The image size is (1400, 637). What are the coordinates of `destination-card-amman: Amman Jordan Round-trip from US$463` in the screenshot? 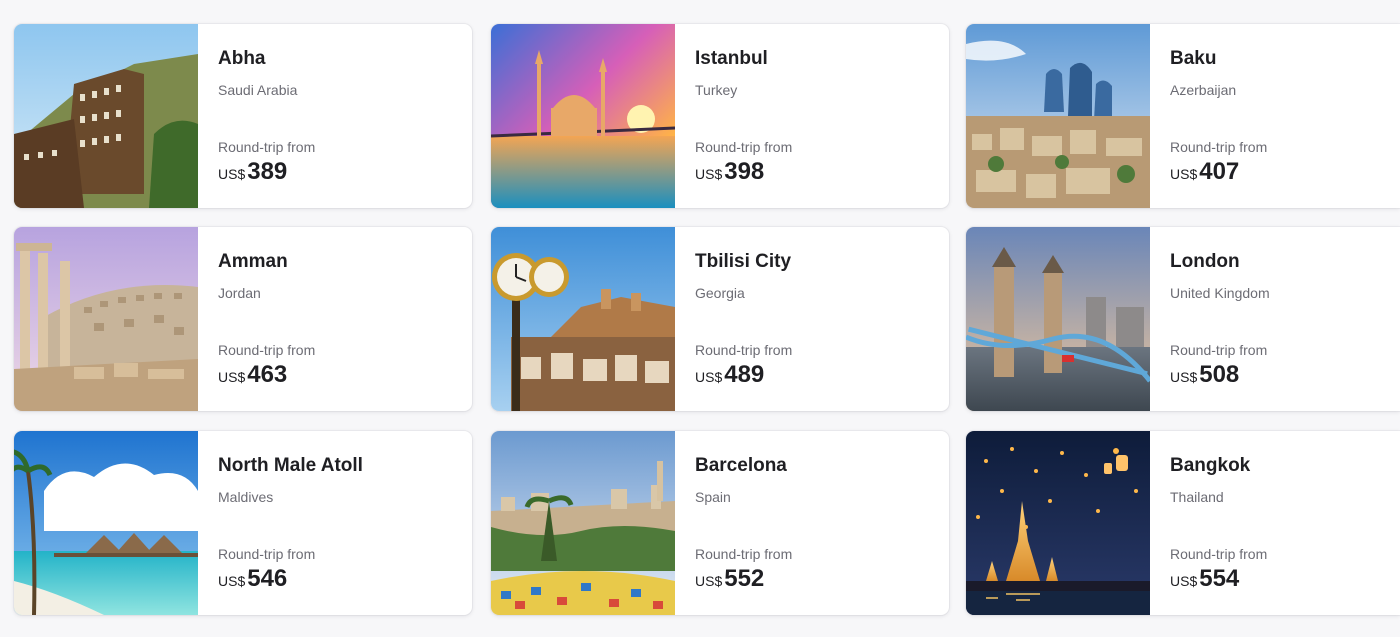 It's located at (243, 319).